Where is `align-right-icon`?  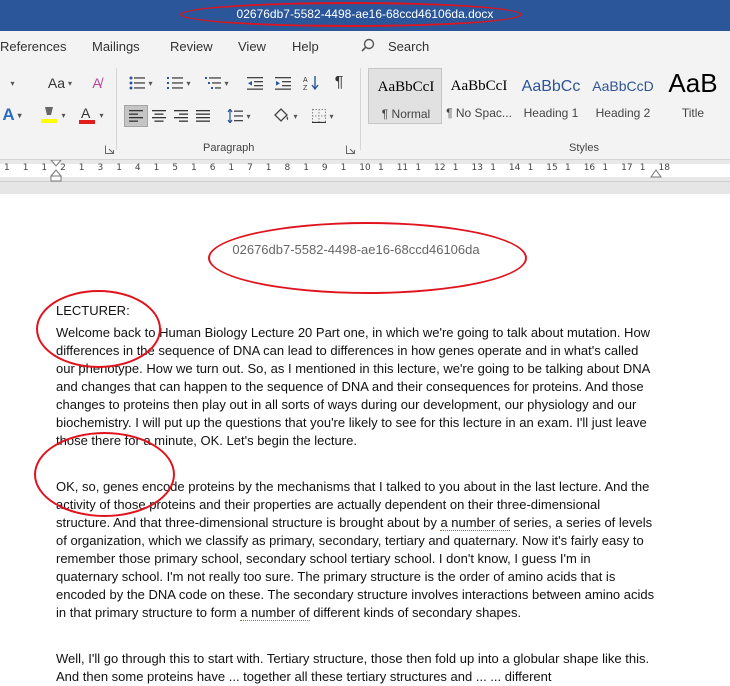
align-right-icon is located at coordinates (181, 116).